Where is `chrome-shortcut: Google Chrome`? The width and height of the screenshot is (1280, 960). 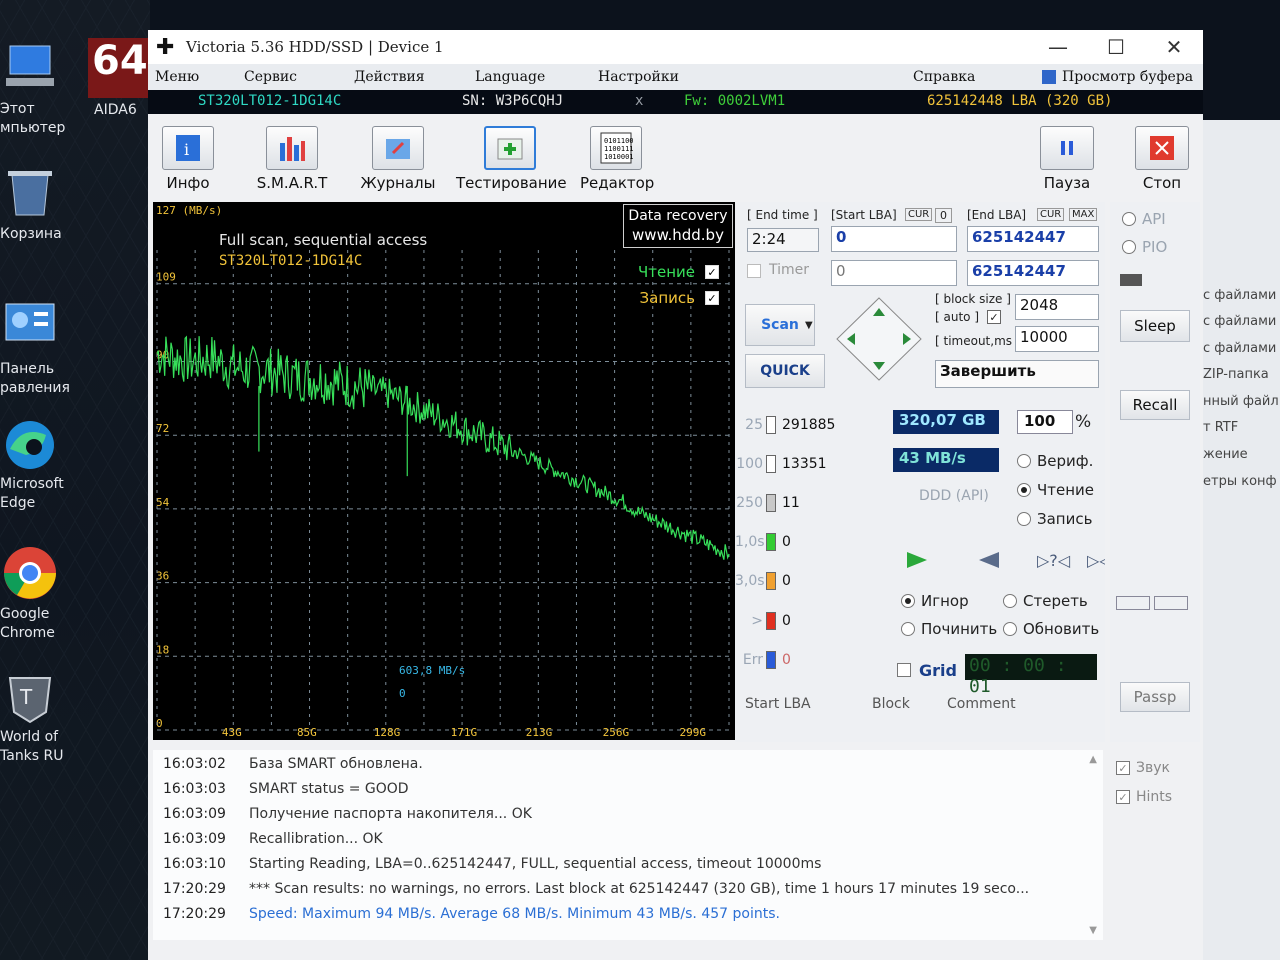 chrome-shortcut: Google Chrome is located at coordinates (45, 594).